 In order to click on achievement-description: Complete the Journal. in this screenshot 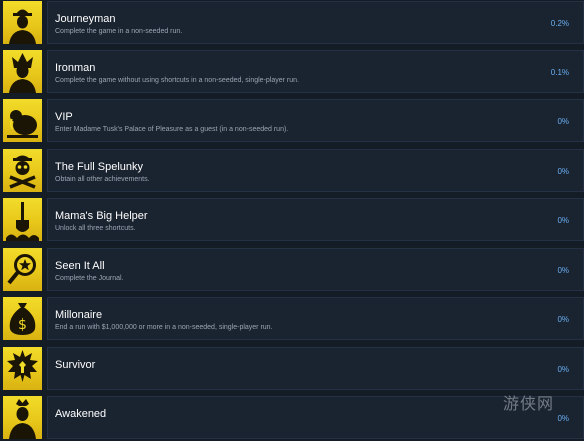, I will do `click(89, 278)`.